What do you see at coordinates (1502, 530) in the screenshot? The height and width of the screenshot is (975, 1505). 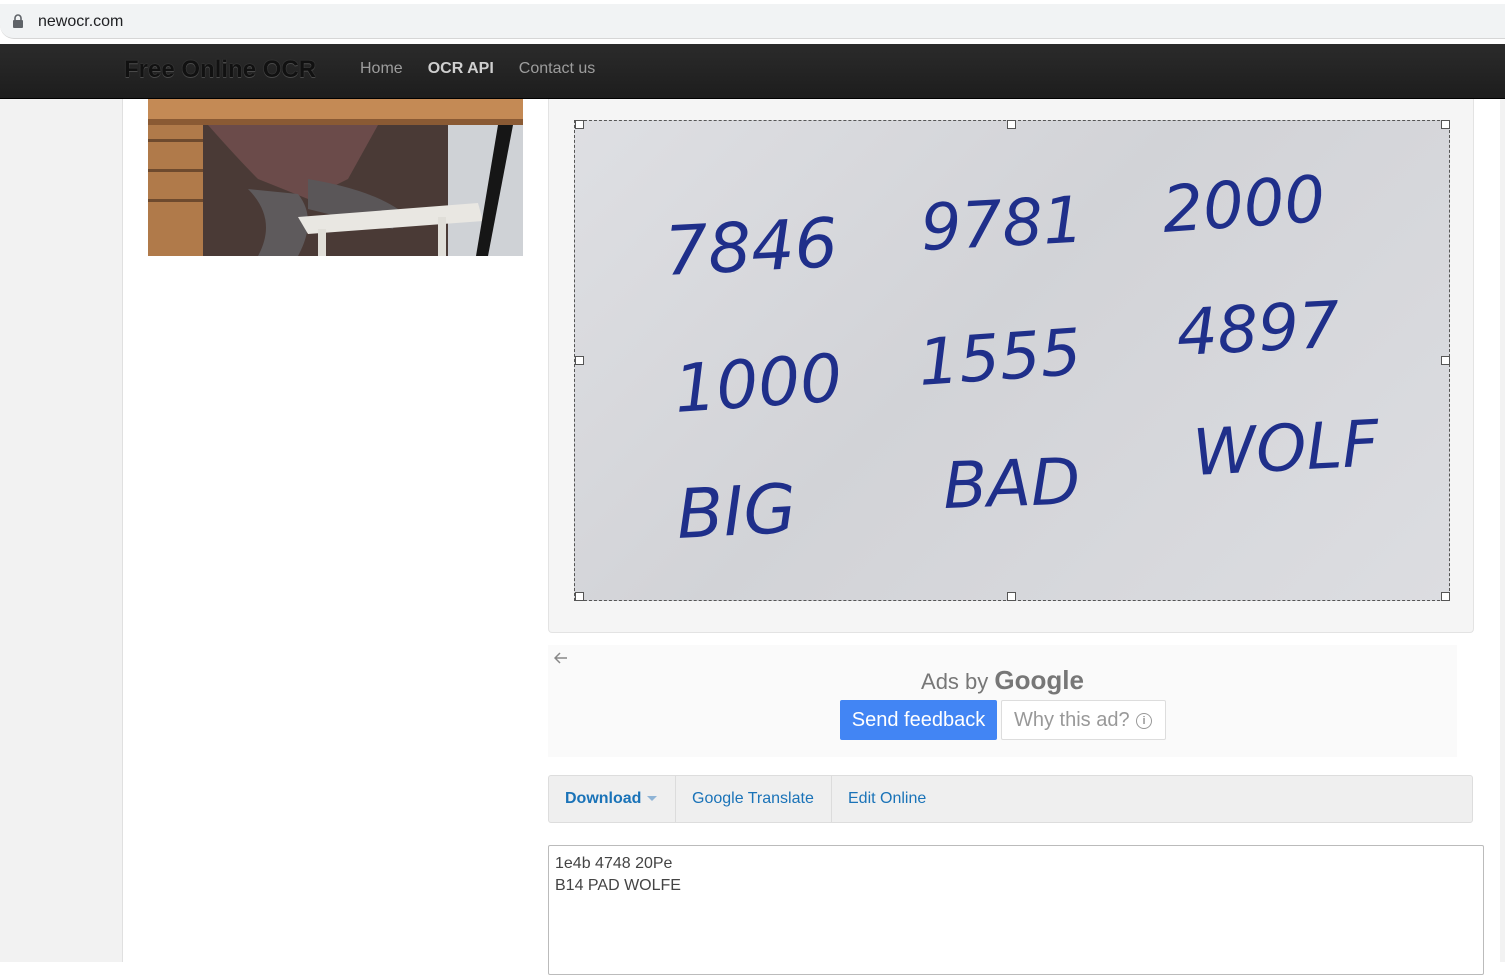 I see `right-gutter` at bounding box center [1502, 530].